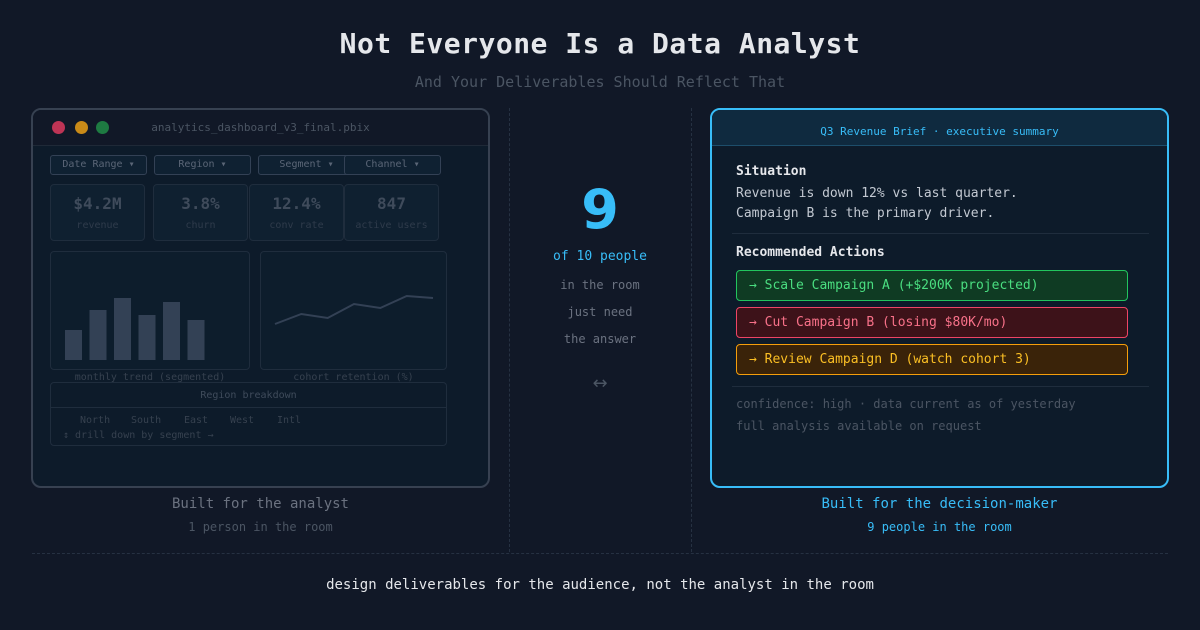 The height and width of the screenshot is (630, 1200). What do you see at coordinates (196, 420) in the screenshot?
I see `region-column: East` at bounding box center [196, 420].